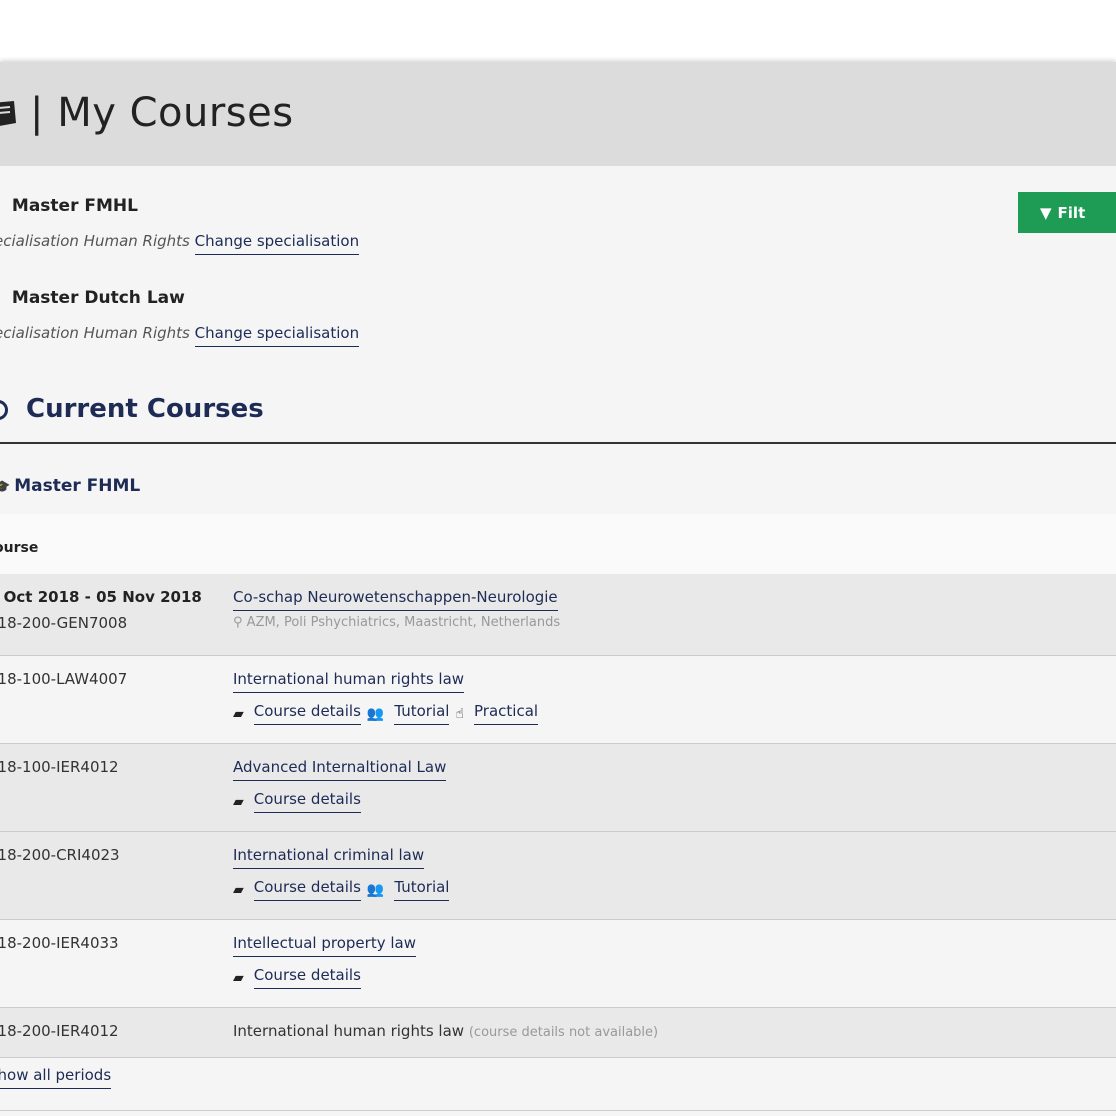 The width and height of the screenshot is (1116, 1116). Describe the element at coordinates (74, 206) in the screenshot. I see `program-name: Master FMHL` at that location.